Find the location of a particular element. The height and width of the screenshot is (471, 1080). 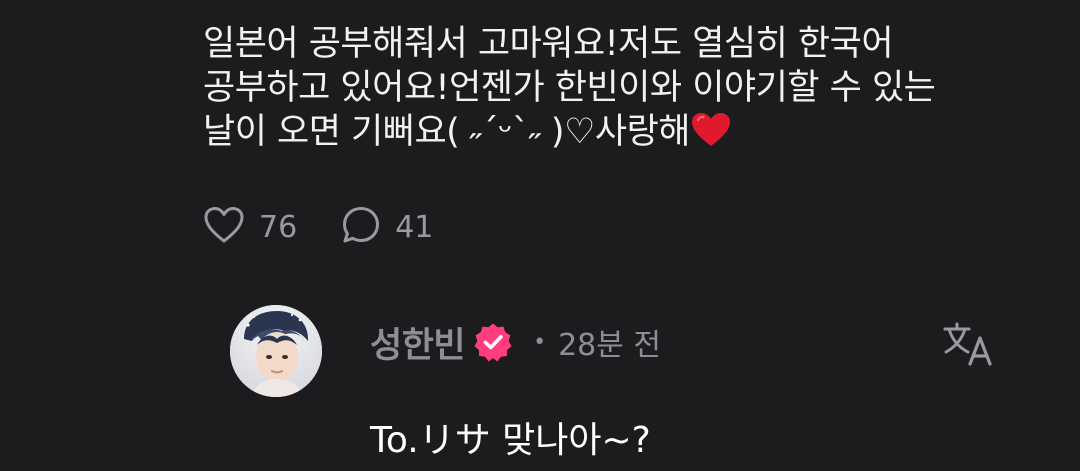

timestamp: 28분 전 is located at coordinates (610, 345).